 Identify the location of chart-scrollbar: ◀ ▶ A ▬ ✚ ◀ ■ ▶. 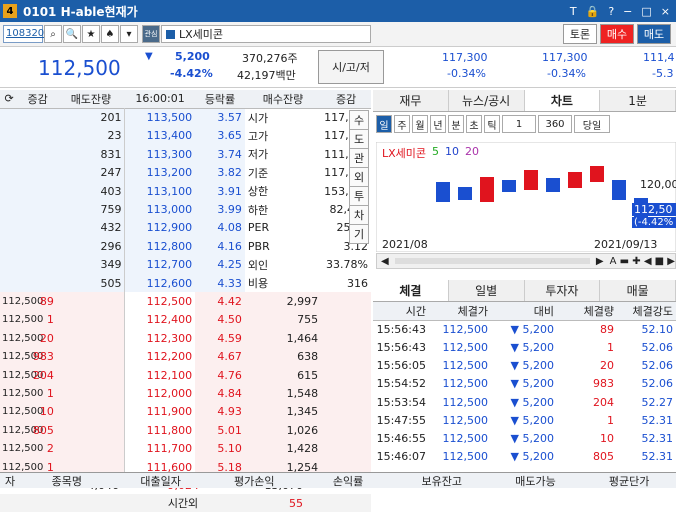
(526, 261).